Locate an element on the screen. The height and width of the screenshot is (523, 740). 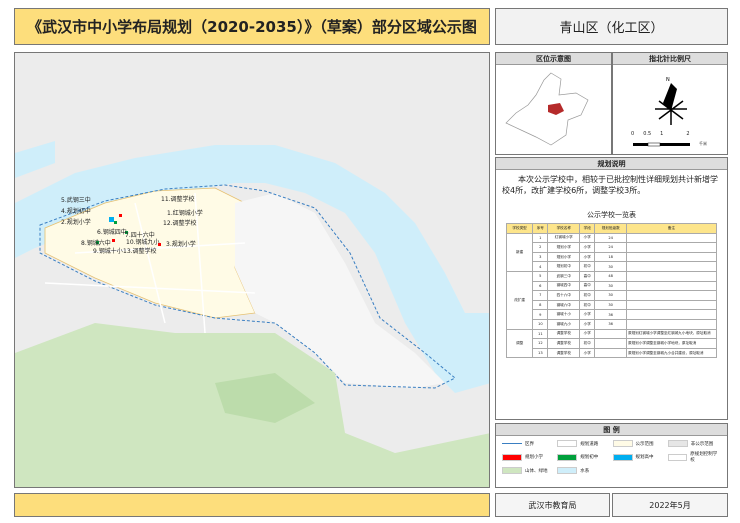
legend-header: 图 例 is located at coordinates (611, 430).